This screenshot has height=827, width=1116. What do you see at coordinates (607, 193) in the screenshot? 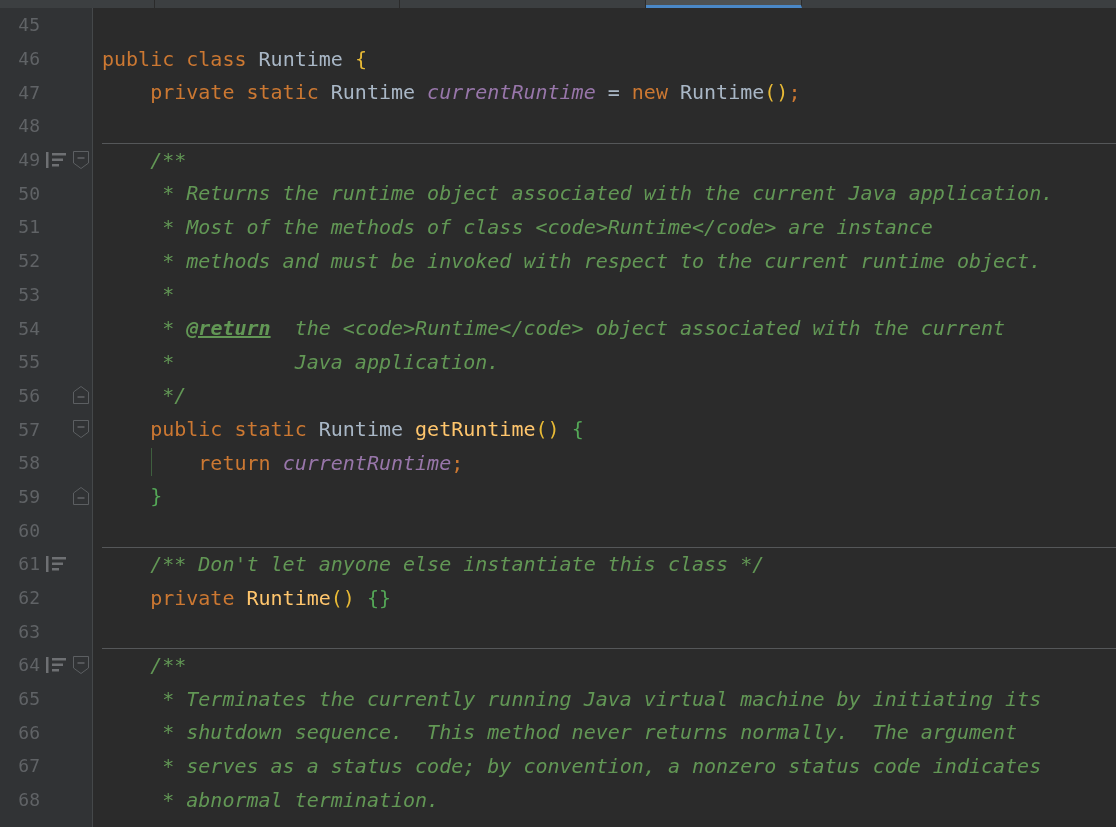
I see `code-line: * Returns the runtime object associated with the current Java application.` at bounding box center [607, 193].